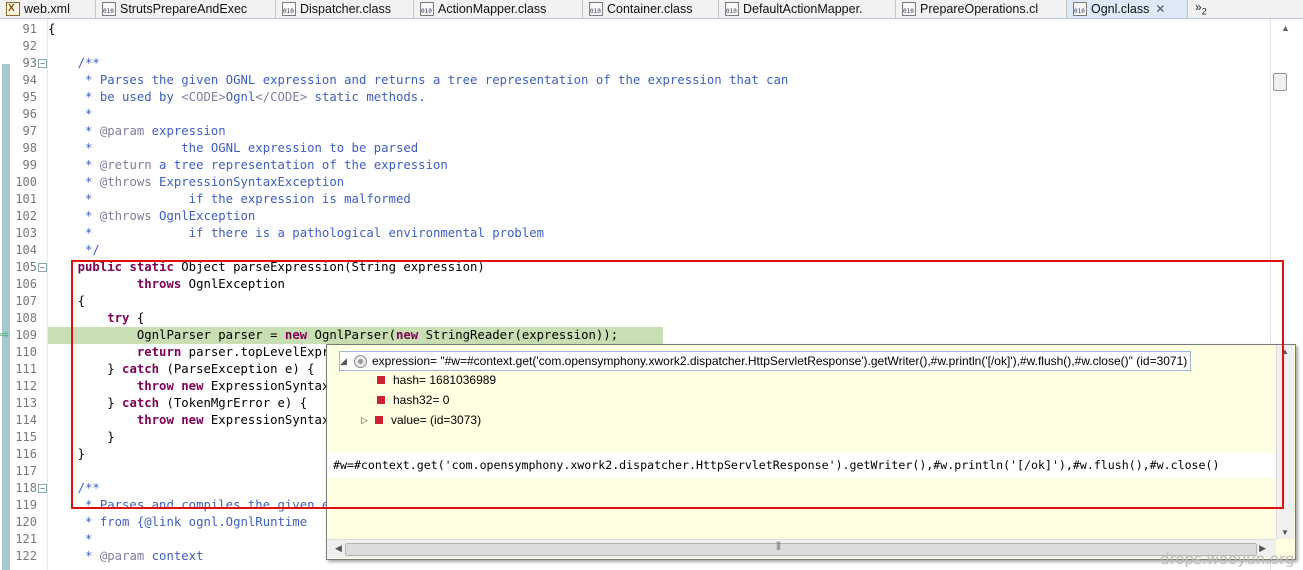 The image size is (1303, 570). Describe the element at coordinates (635, 131) in the screenshot. I see `code-line: 97 * @param expression` at that location.